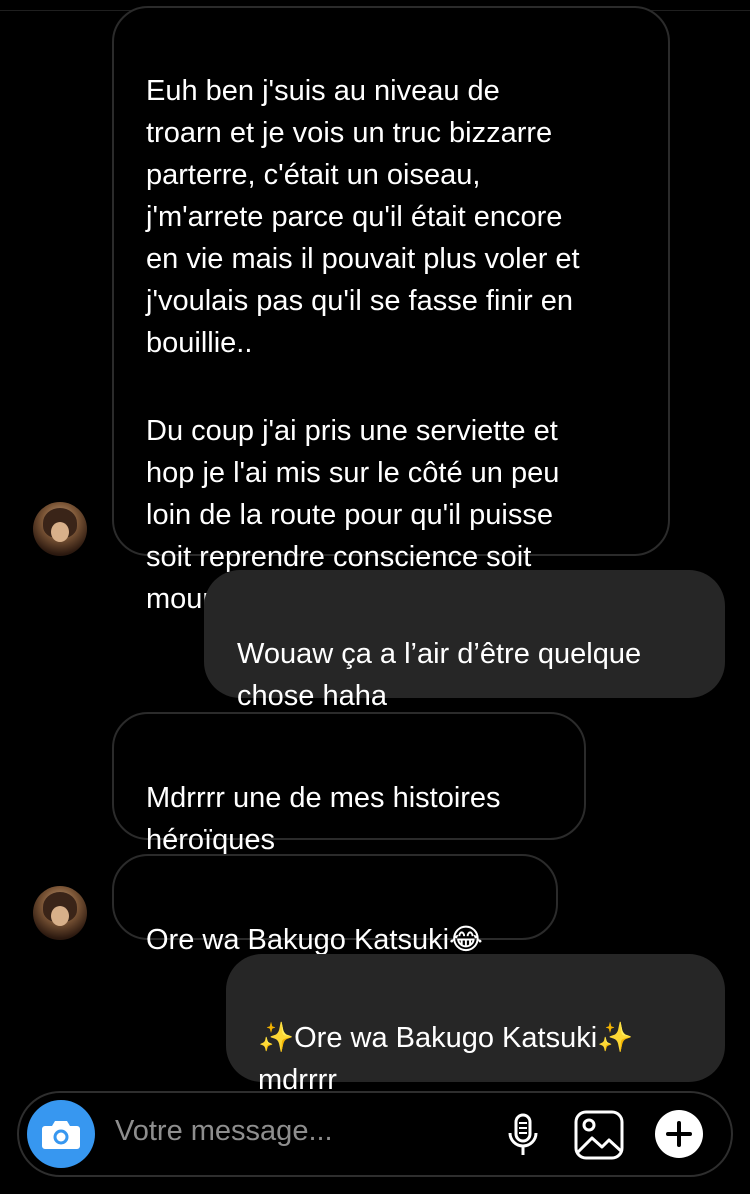 The image size is (750, 1194). I want to click on microphone-button, so click(523, 1135).